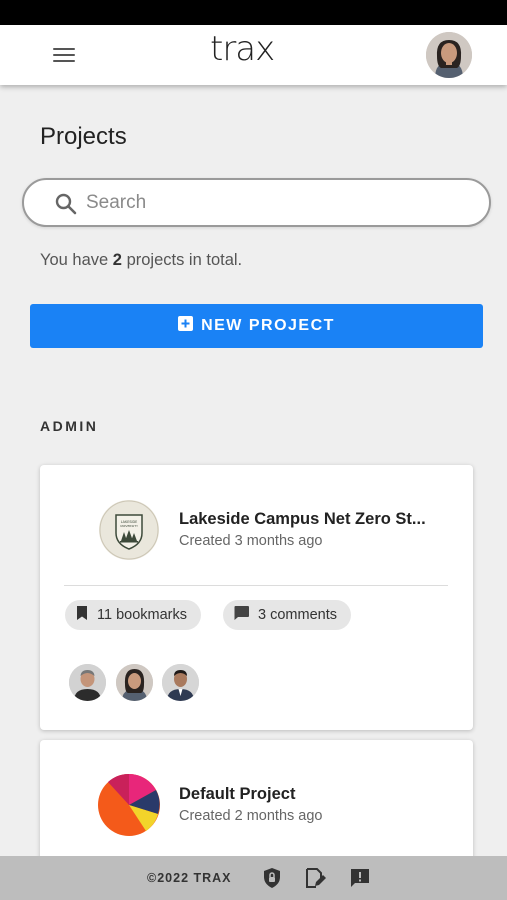 This screenshot has height=900, width=507. What do you see at coordinates (272, 878) in the screenshot?
I see `shield-lock-icon` at bounding box center [272, 878].